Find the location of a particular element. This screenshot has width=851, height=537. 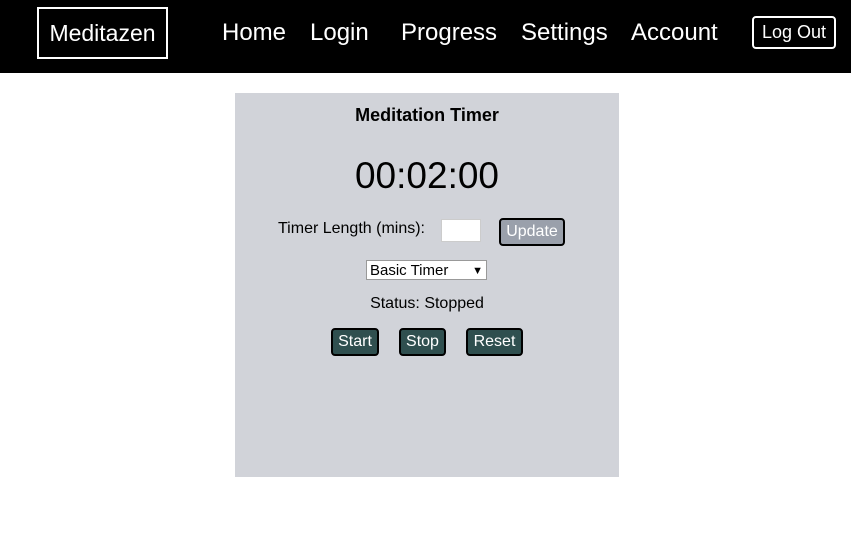

chevron-down-icon: ▼ is located at coordinates (477, 271).